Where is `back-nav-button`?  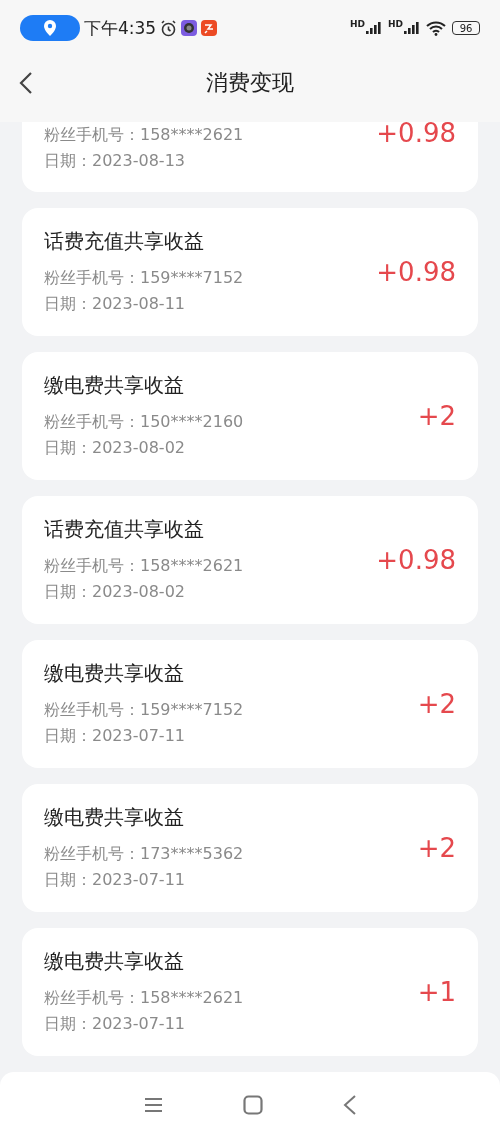 back-nav-button is located at coordinates (349, 1105).